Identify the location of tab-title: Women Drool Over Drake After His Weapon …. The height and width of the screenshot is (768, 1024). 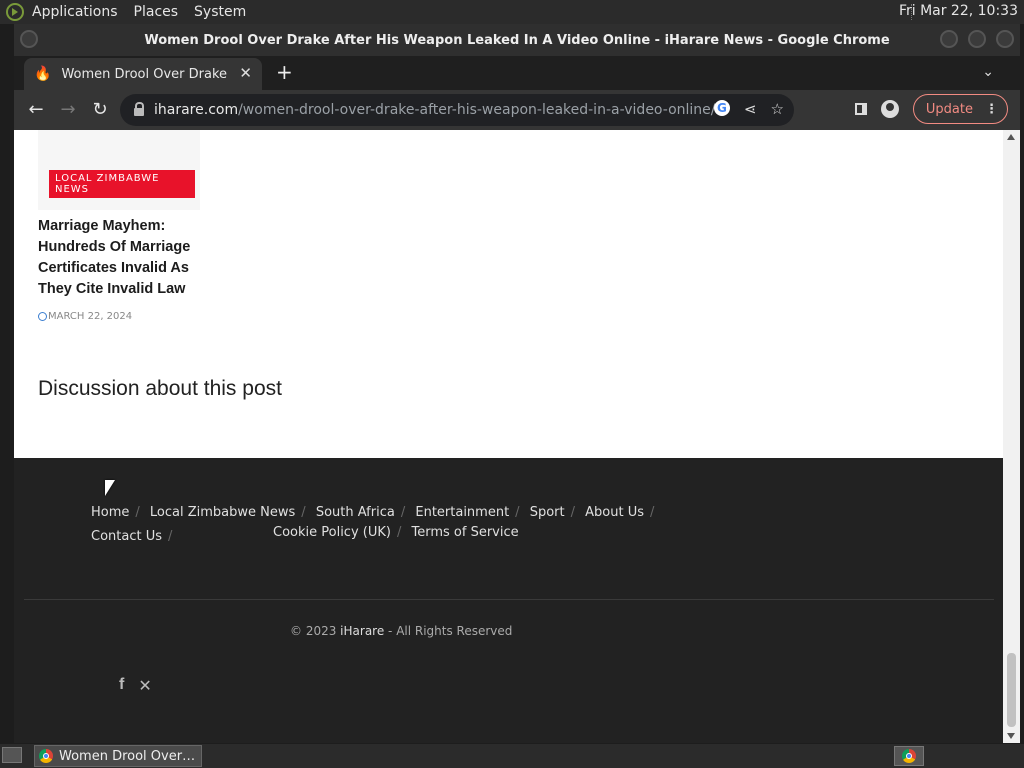
(145, 74).